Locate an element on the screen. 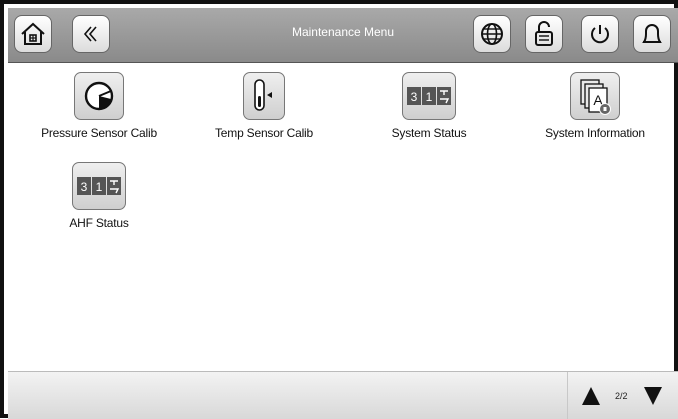  power-button is located at coordinates (600, 34).